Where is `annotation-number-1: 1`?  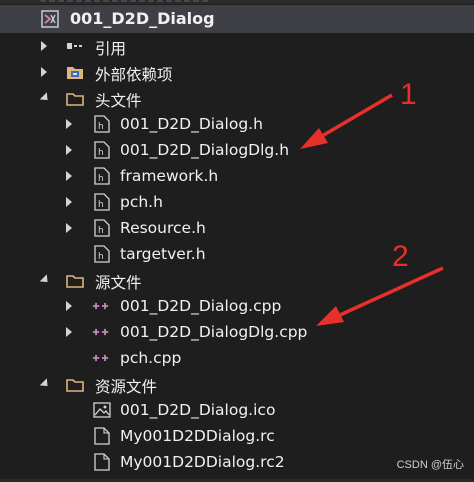
annotation-number-1: 1 is located at coordinates (408, 94).